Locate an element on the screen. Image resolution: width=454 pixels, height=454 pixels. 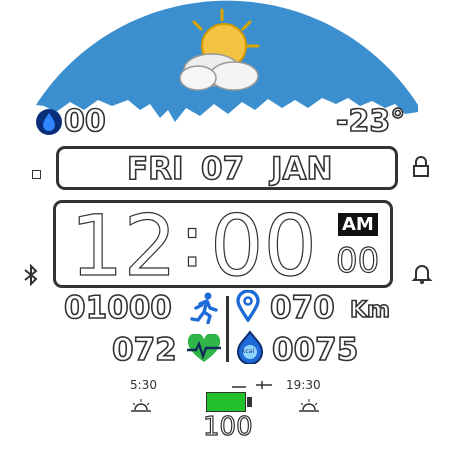
battery-body is located at coordinates (226, 402).